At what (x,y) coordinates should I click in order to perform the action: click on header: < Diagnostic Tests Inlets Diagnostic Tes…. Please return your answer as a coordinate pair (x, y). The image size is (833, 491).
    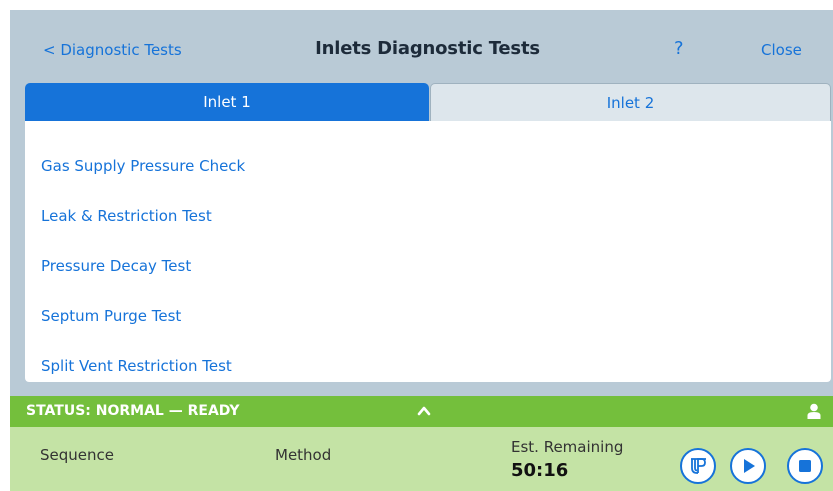
    Looking at the image, I should click on (421, 45).